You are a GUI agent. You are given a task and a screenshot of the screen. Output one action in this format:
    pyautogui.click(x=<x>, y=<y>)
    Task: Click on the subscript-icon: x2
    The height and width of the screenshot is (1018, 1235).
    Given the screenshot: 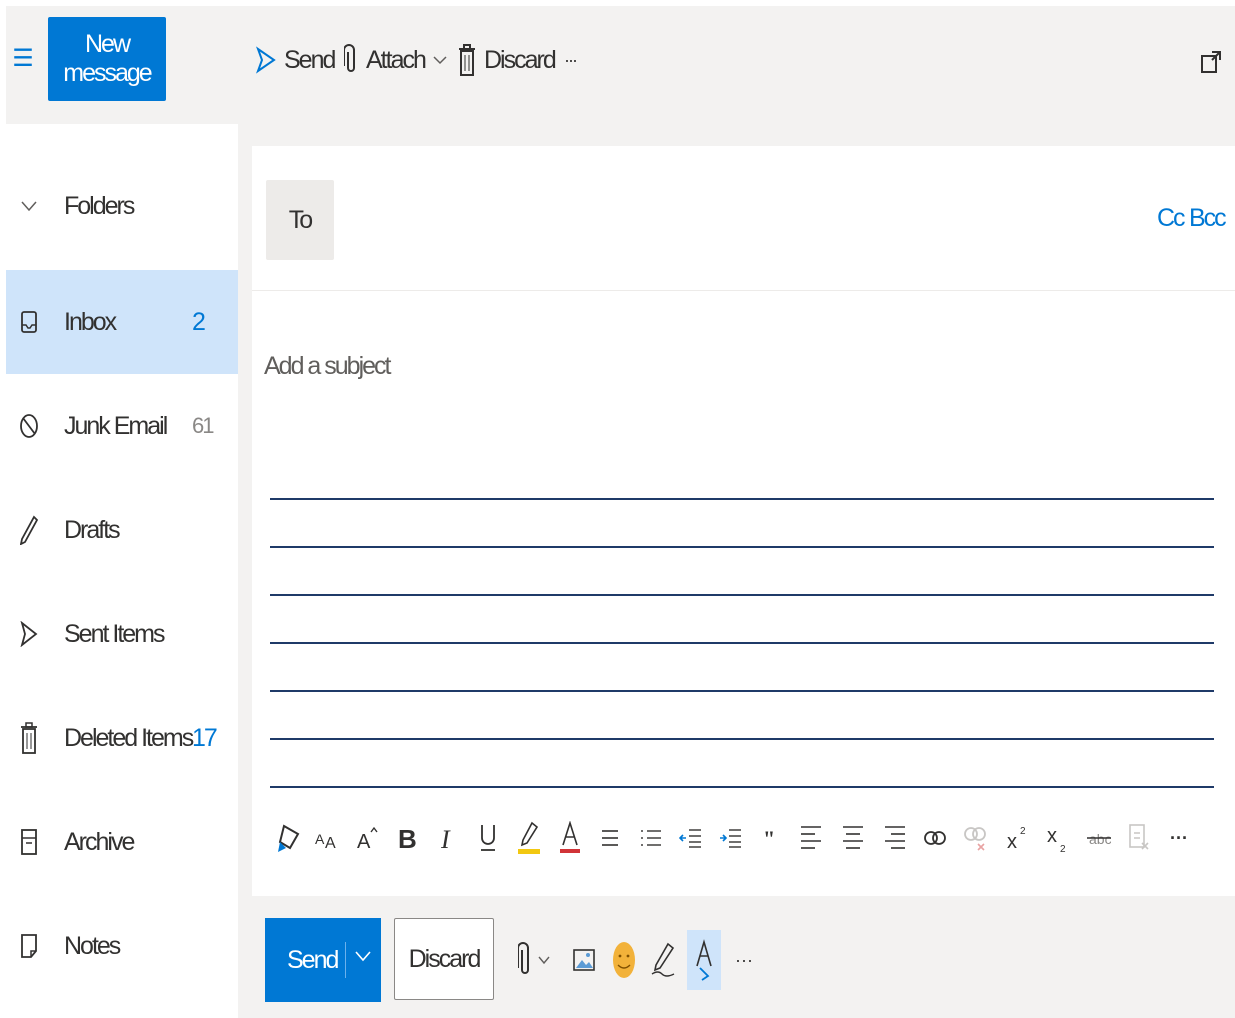 What is the action you would take?
    pyautogui.click(x=1058, y=838)
    